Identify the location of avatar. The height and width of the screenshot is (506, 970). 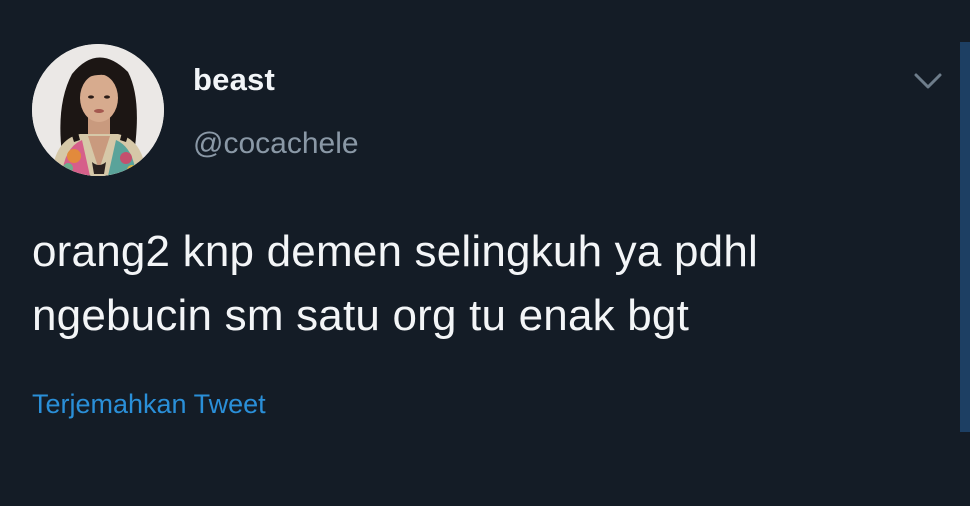
(98, 110).